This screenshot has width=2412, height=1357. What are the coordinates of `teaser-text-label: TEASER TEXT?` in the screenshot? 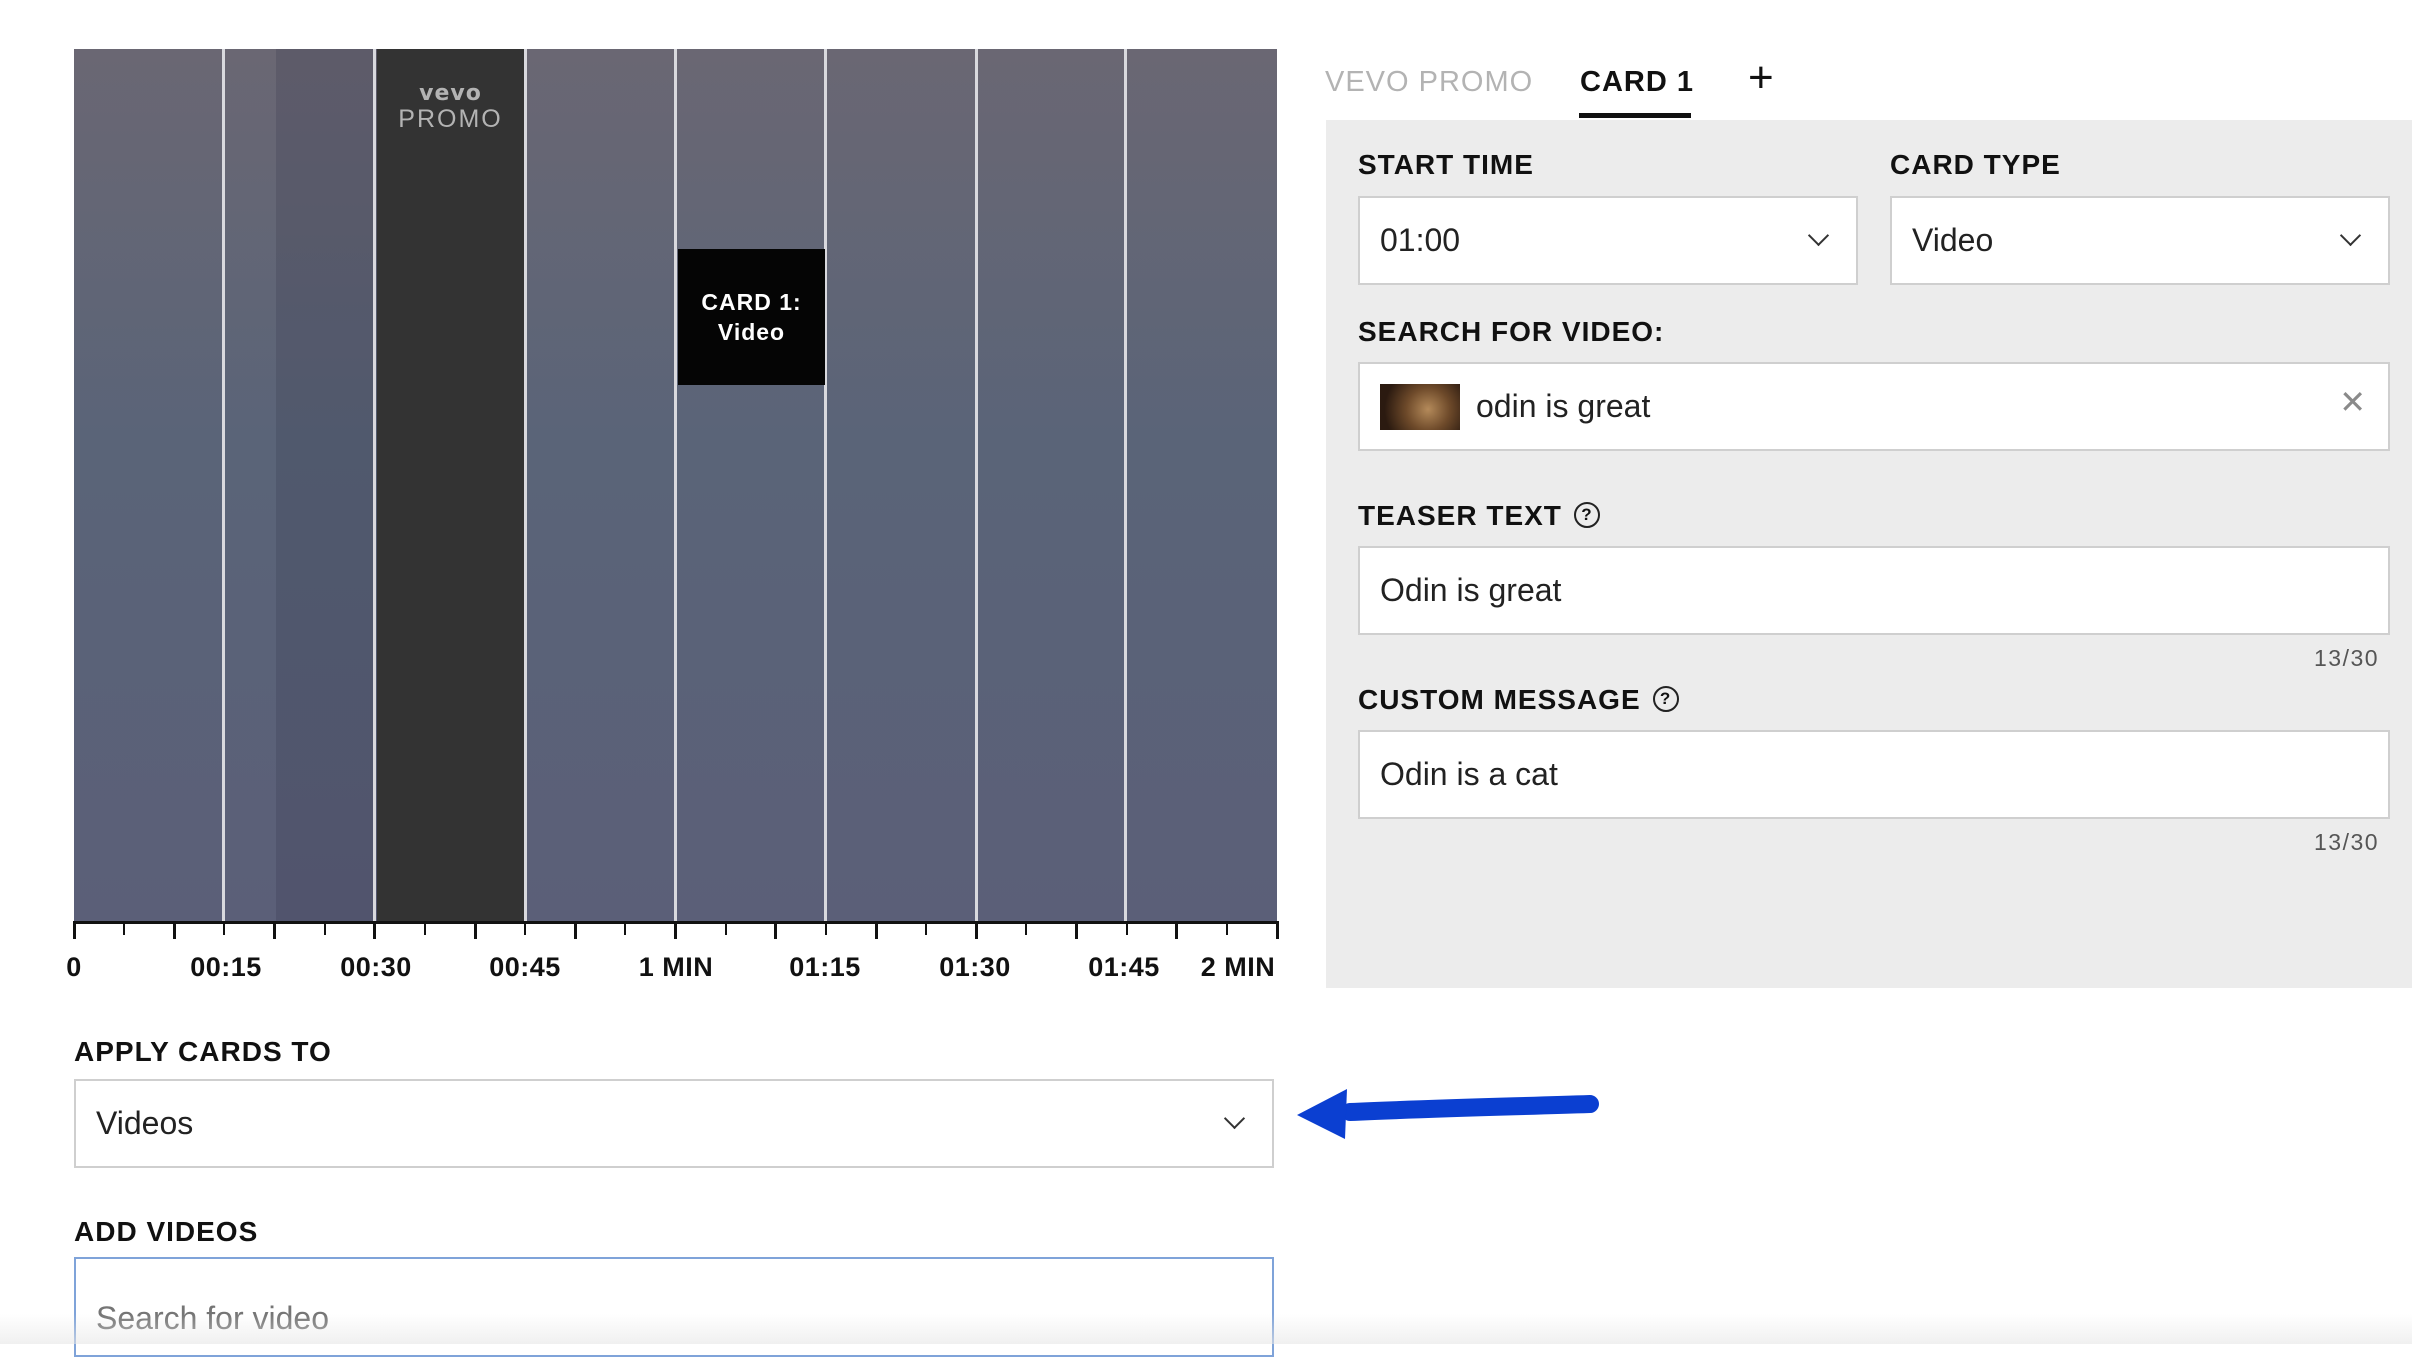 It's located at (1479, 516).